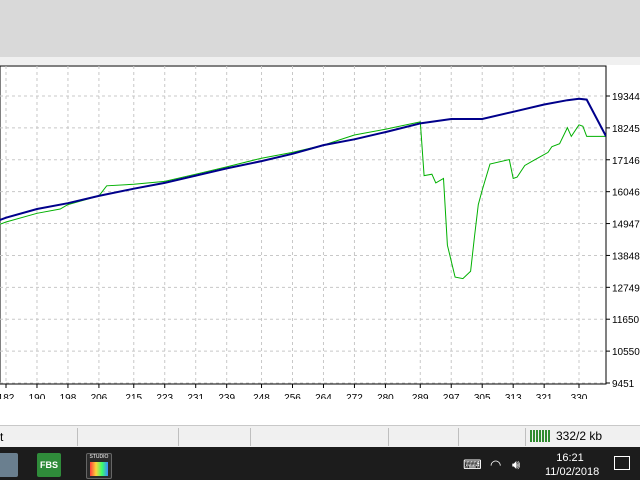  Describe the element at coordinates (516, 465) in the screenshot. I see `volume-icon: 🔊︎` at that location.